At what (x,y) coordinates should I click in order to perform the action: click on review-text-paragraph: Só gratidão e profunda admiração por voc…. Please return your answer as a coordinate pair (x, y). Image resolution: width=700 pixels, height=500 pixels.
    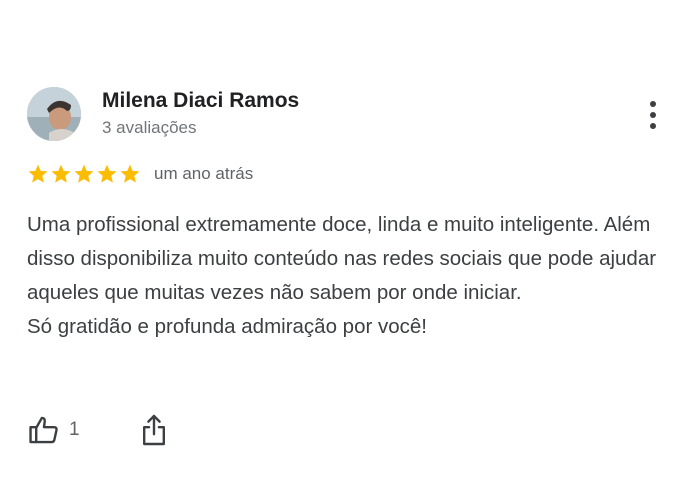
    Looking at the image, I should click on (227, 326).